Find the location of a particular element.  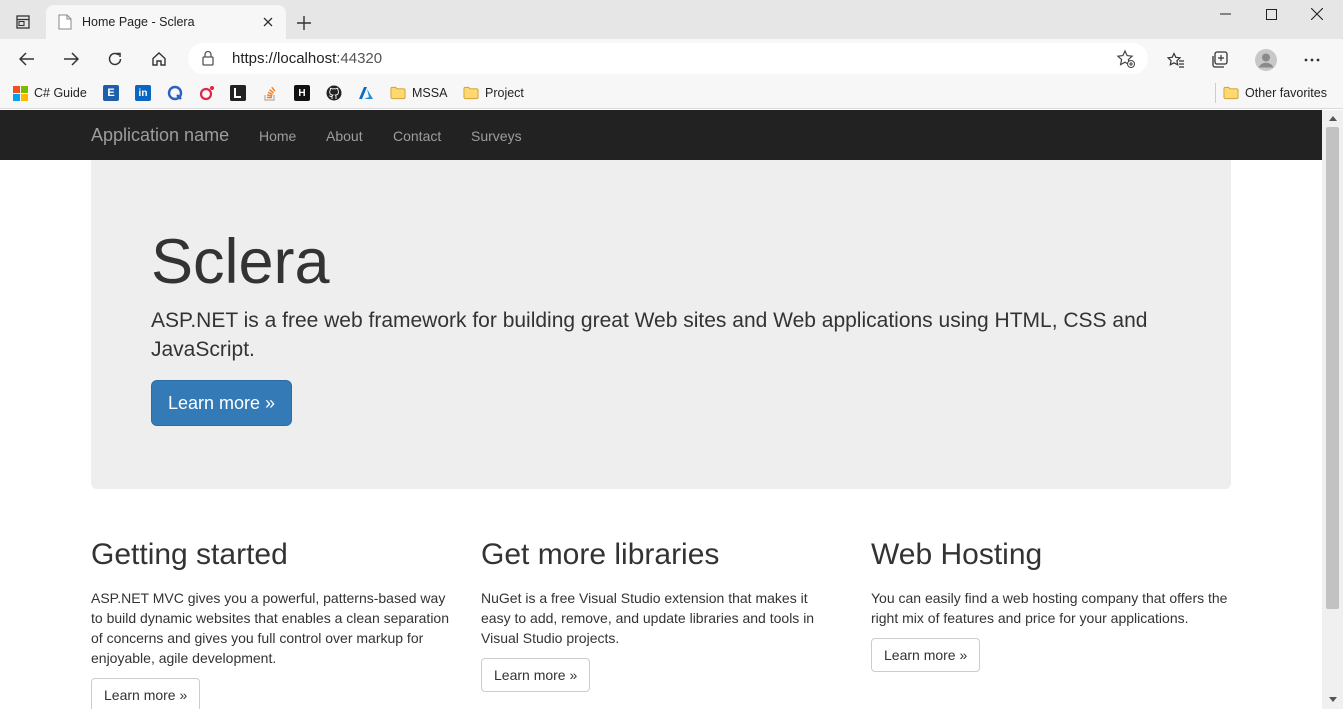

bookmark-github is located at coordinates (334, 93).